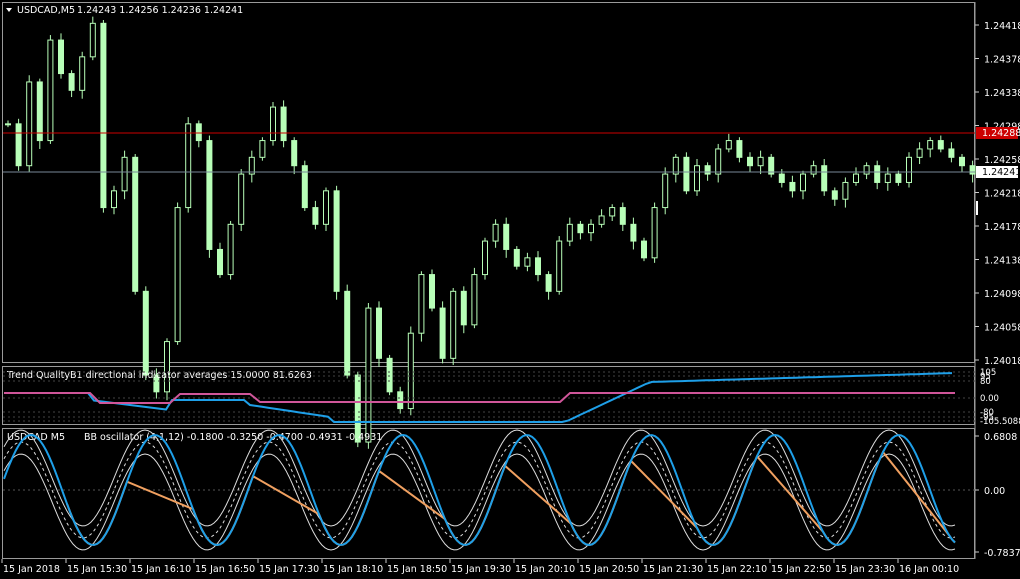  I want to click on price-tick-label: 1.24418, so click(1002, 26).